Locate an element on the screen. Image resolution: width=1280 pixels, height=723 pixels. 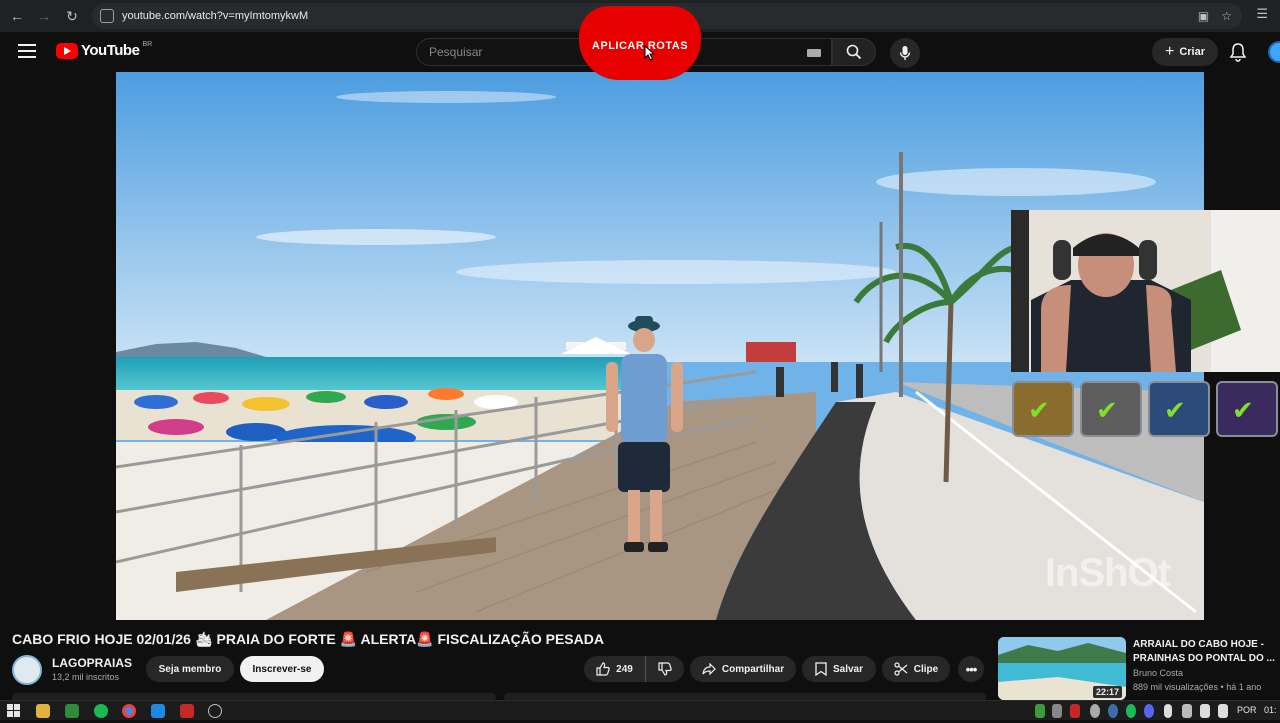
plus-icon: + is located at coordinates (1169, 51).